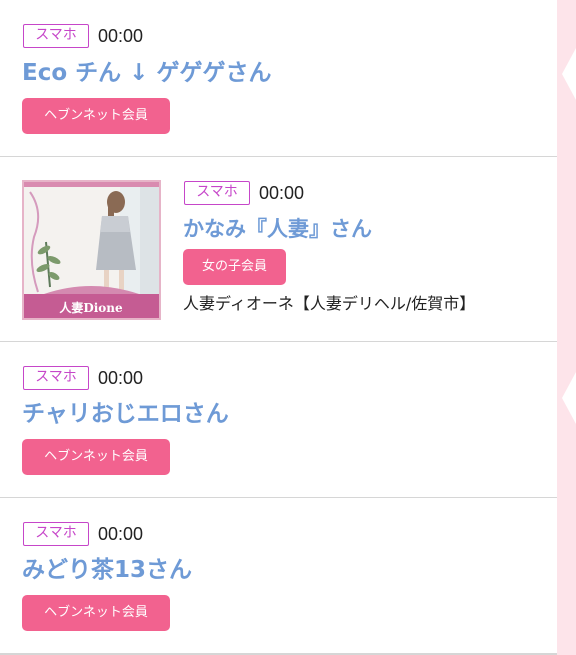  I want to click on user-name-link: Eco チん ↓ ゲゲゲさん, so click(146, 73).